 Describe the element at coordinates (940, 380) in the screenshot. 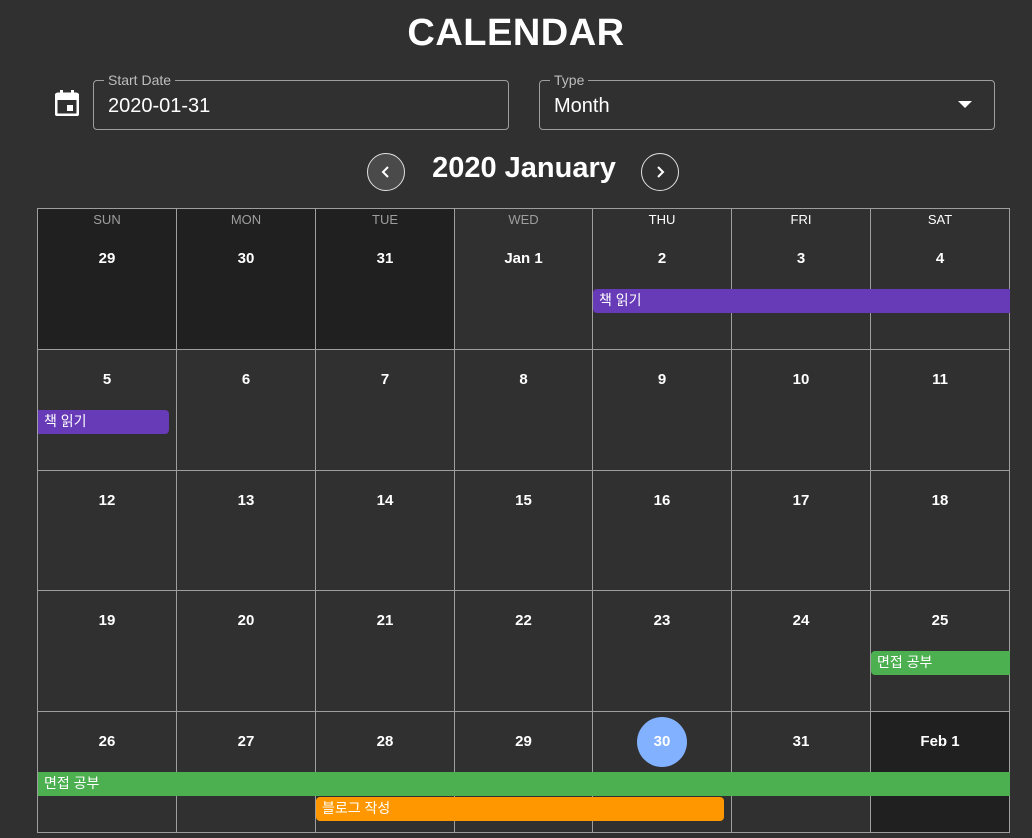

I see `day-number: 11` at that location.